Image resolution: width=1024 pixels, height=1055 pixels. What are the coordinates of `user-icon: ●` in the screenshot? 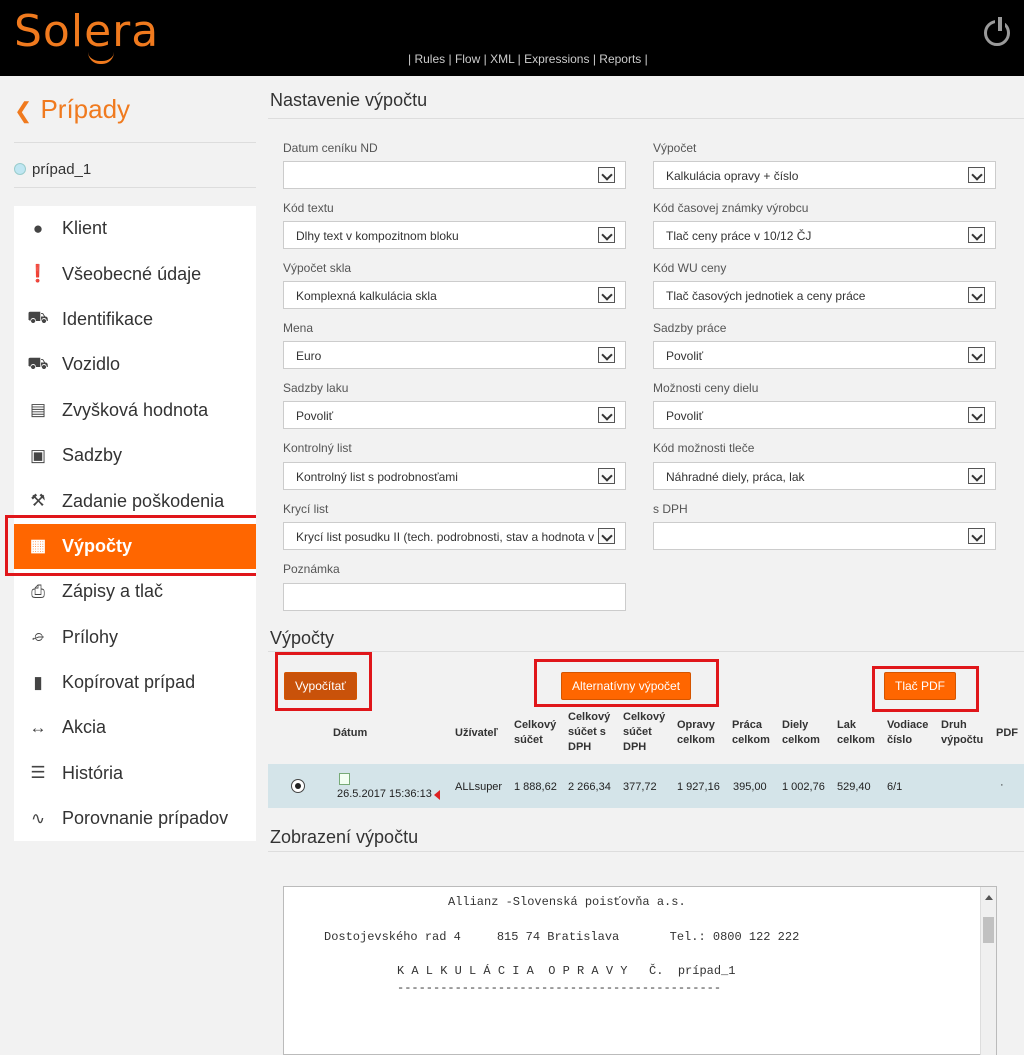 It's located at (38, 228).